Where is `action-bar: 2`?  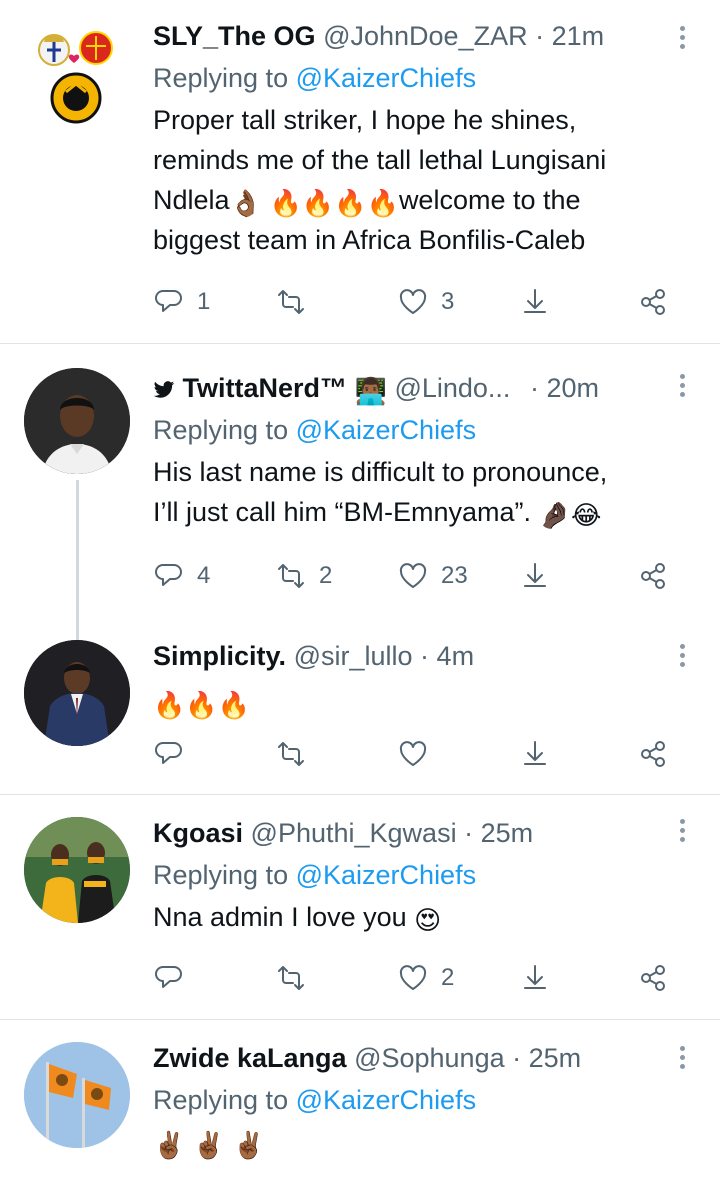
action-bar: 2 is located at coordinates (418, 978).